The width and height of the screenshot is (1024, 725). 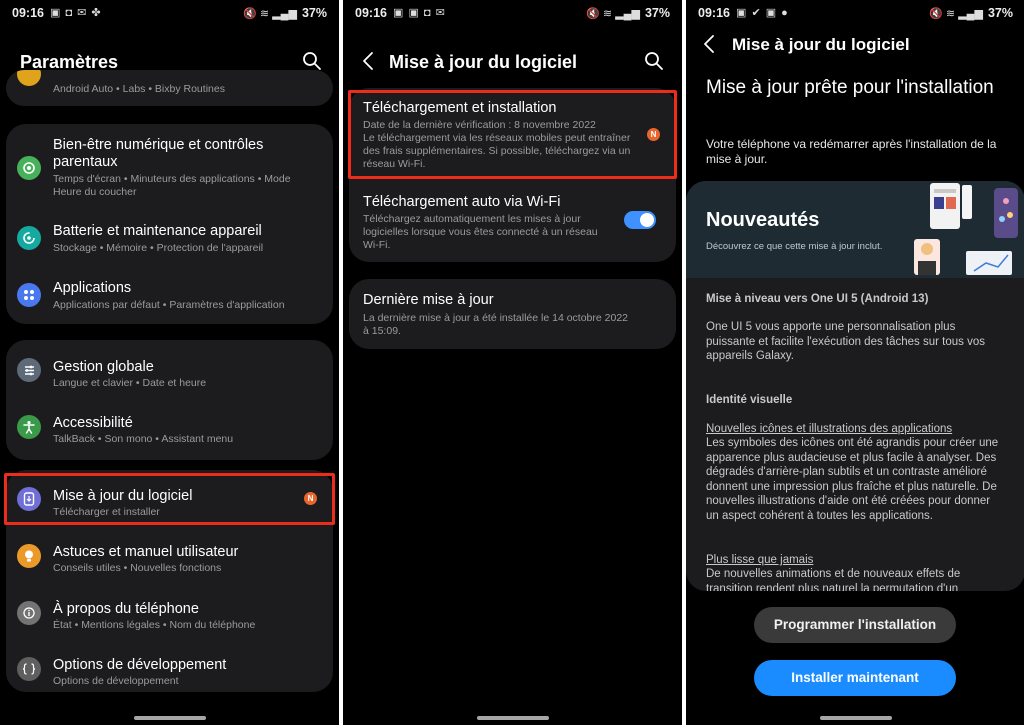 I want to click on settings-item-title: À propos du téléphone, so click(x=126, y=609).